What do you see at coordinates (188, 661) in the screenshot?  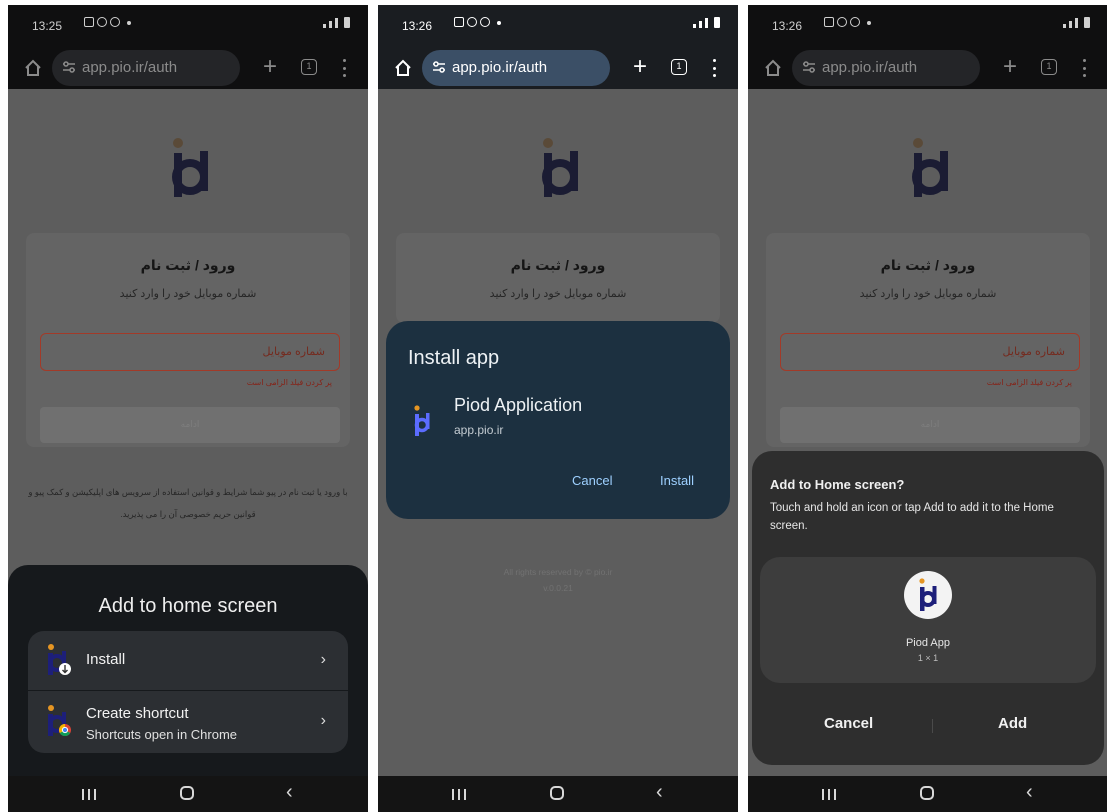 I see `install-option: Install ›` at bounding box center [188, 661].